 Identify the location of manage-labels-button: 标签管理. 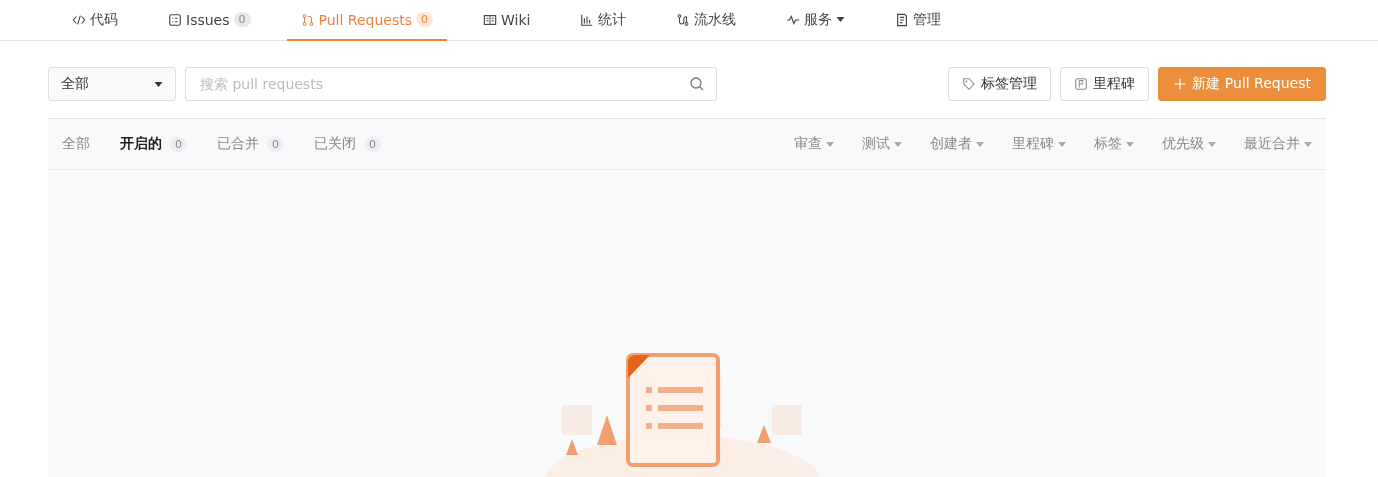
(1000, 84).